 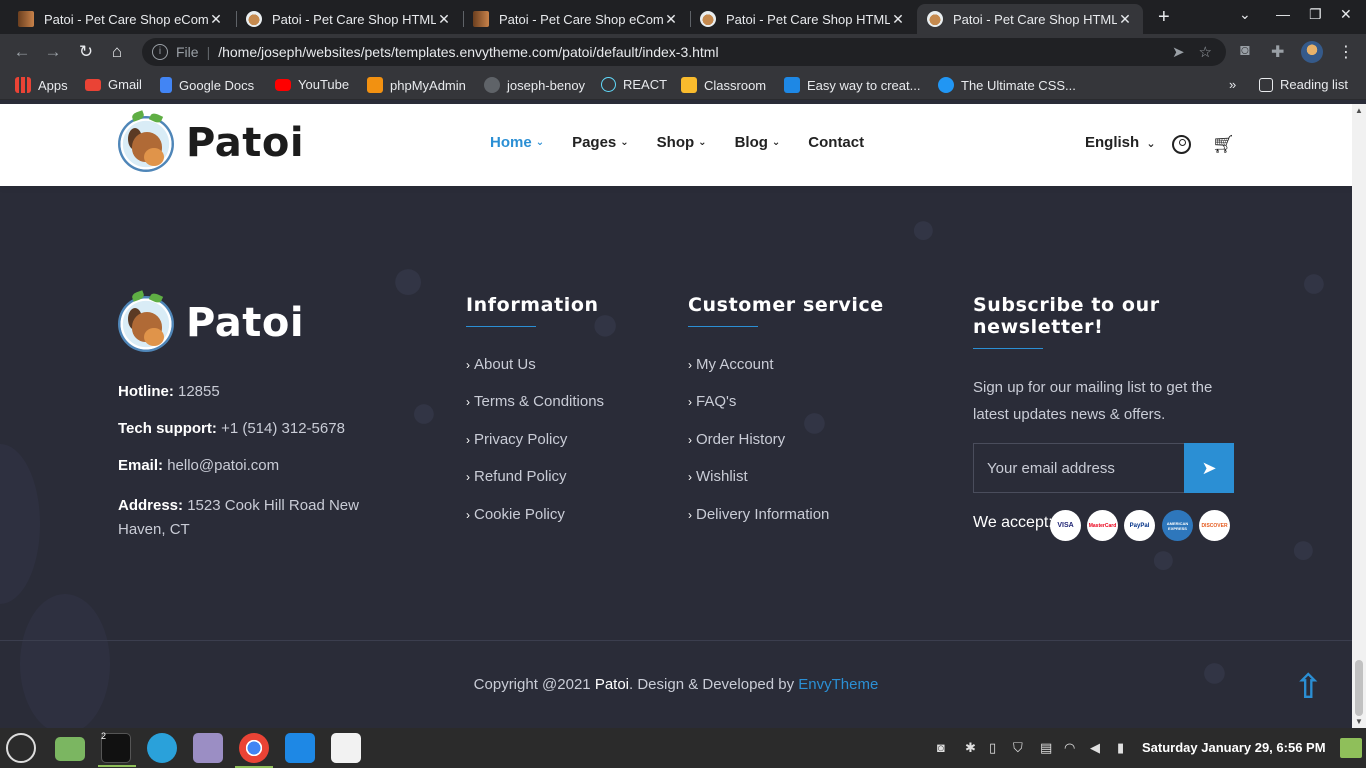 What do you see at coordinates (160, 52) in the screenshot?
I see `site-info-icon: i` at bounding box center [160, 52].